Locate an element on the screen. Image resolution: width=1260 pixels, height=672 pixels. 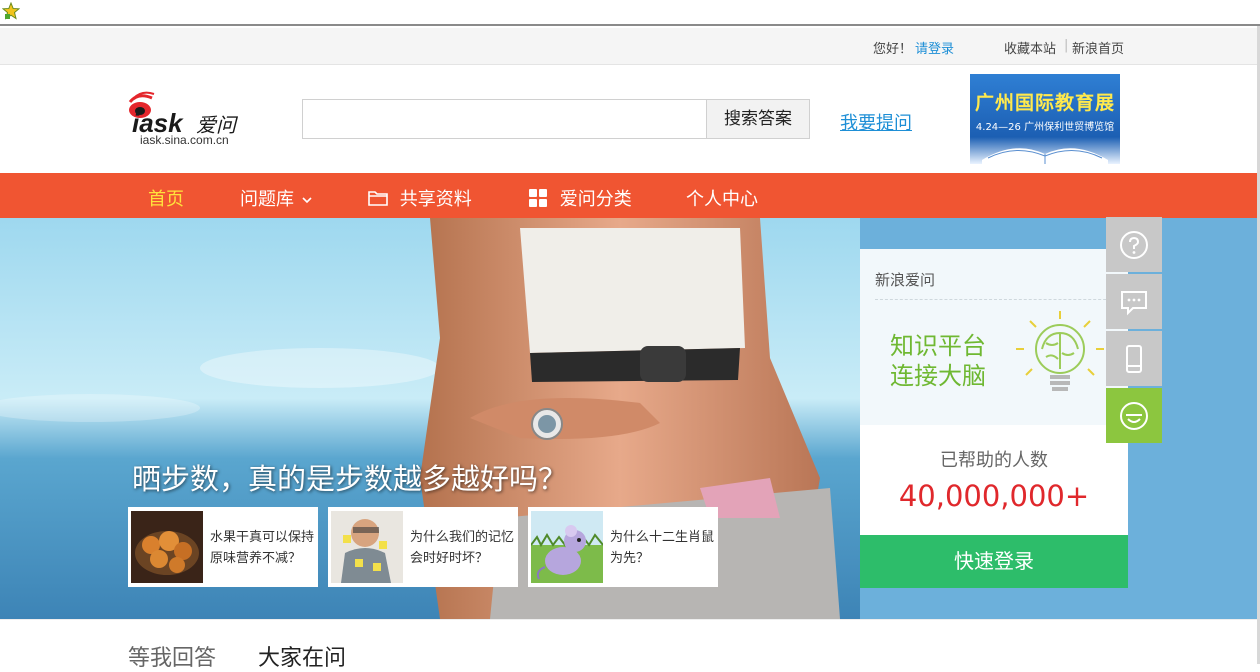
search-button: 搜索答案 is located at coordinates (758, 119).